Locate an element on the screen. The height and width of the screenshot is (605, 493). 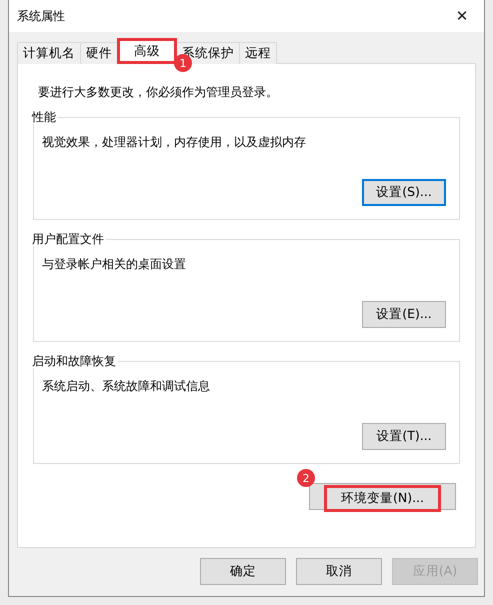
tab: 计算机名 is located at coordinates (49, 53).